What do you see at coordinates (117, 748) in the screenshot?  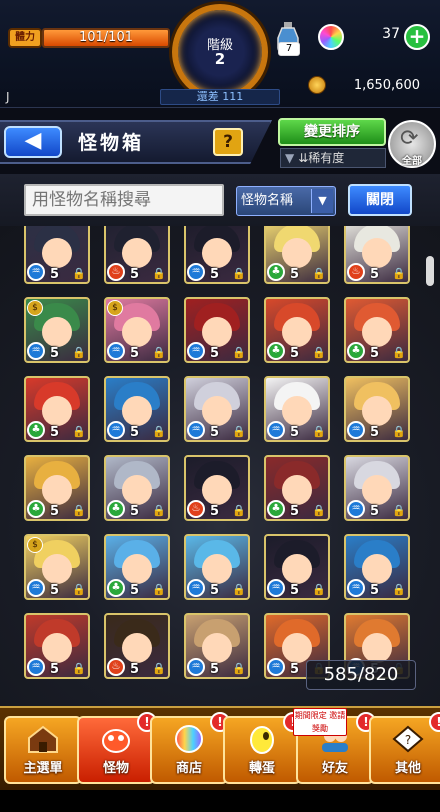 I see `nav-item-monster: 怪物!` at bounding box center [117, 748].